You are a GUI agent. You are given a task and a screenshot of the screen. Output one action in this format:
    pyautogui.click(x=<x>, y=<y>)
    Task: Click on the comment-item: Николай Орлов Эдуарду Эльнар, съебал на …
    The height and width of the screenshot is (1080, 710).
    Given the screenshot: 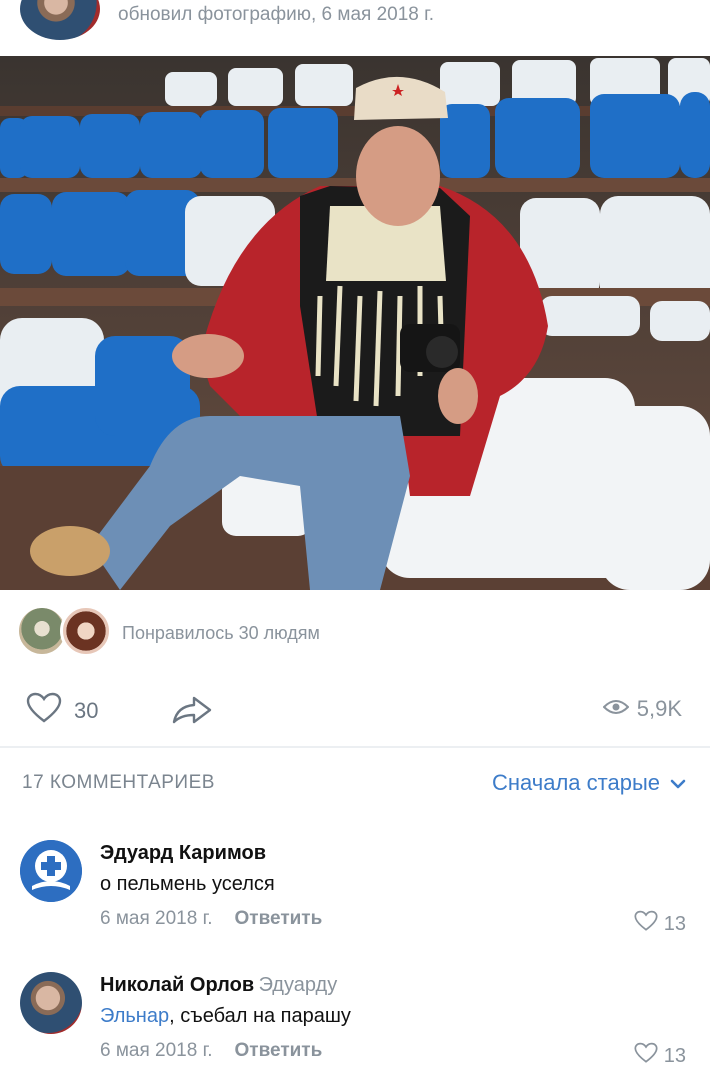 What is the action you would take?
    pyautogui.click(x=355, y=1025)
    